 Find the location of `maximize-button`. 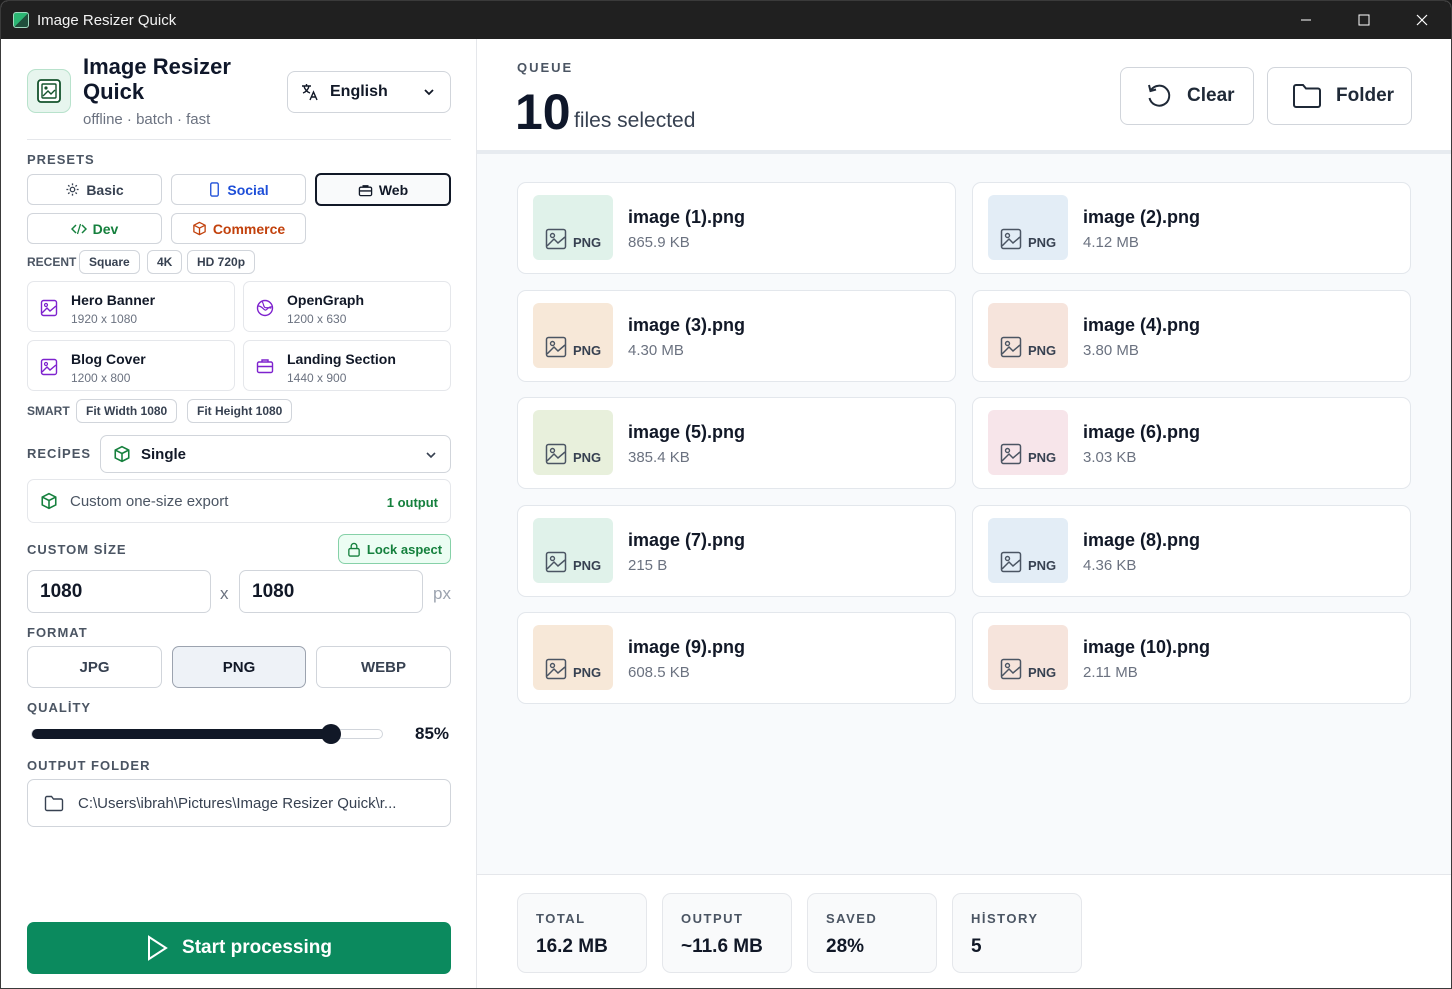

maximize-button is located at coordinates (1364, 20).